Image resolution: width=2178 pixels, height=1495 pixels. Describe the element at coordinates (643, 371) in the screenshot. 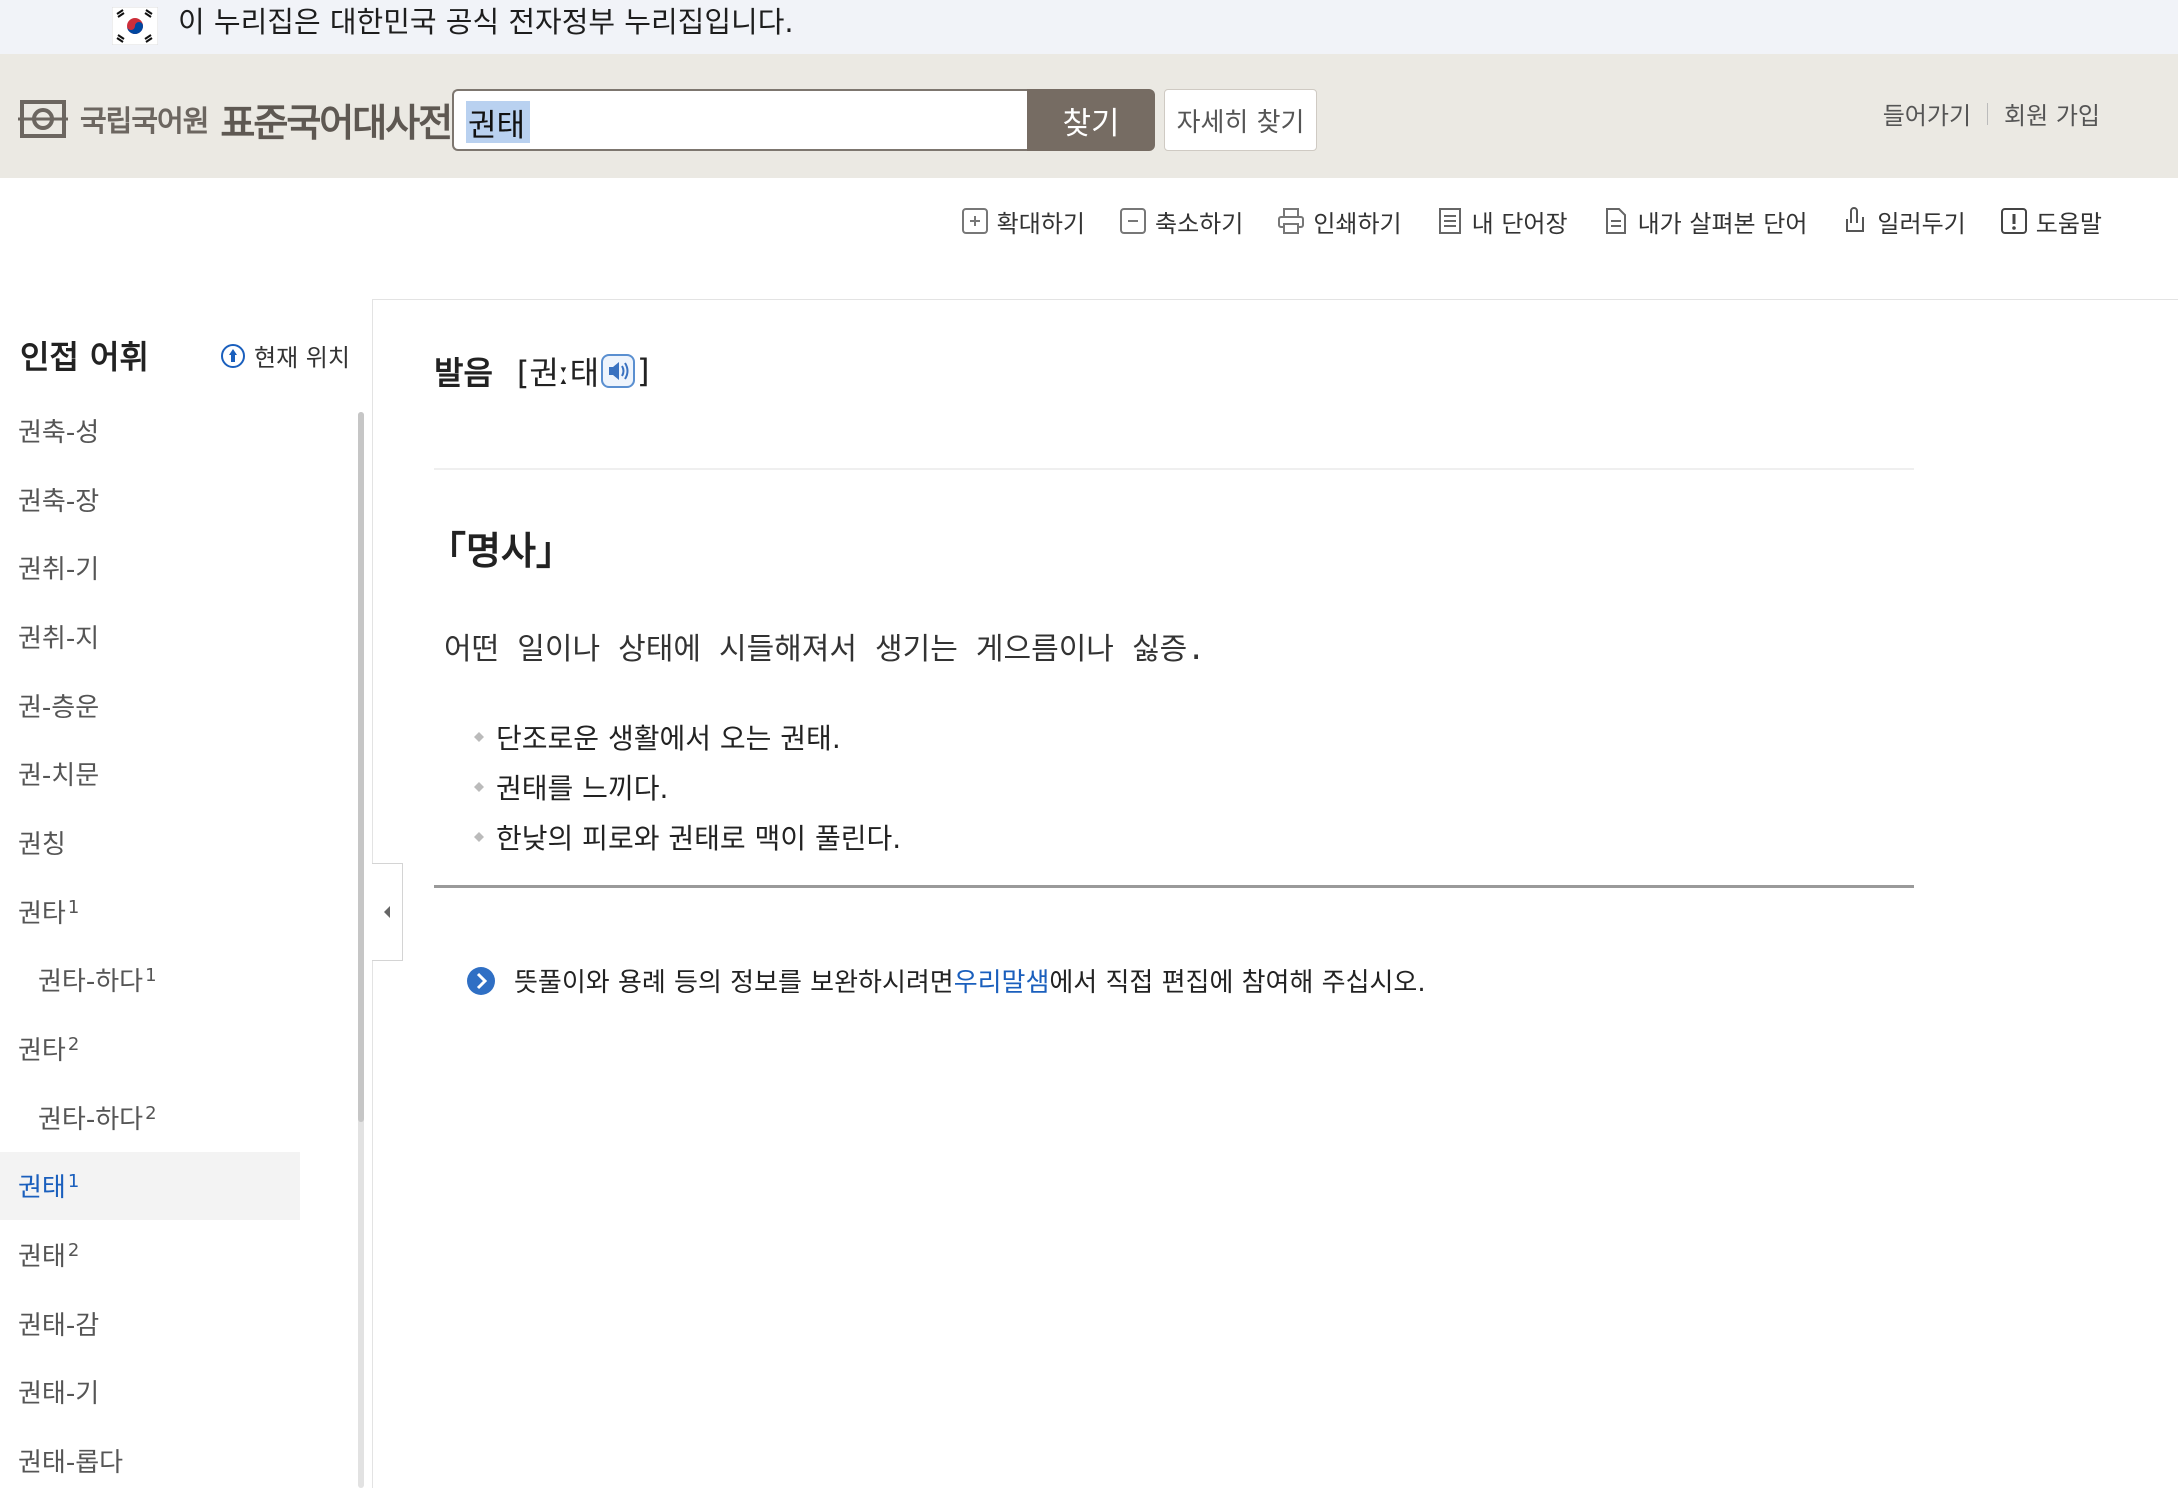

I see `pronunciation-close: ]` at that location.